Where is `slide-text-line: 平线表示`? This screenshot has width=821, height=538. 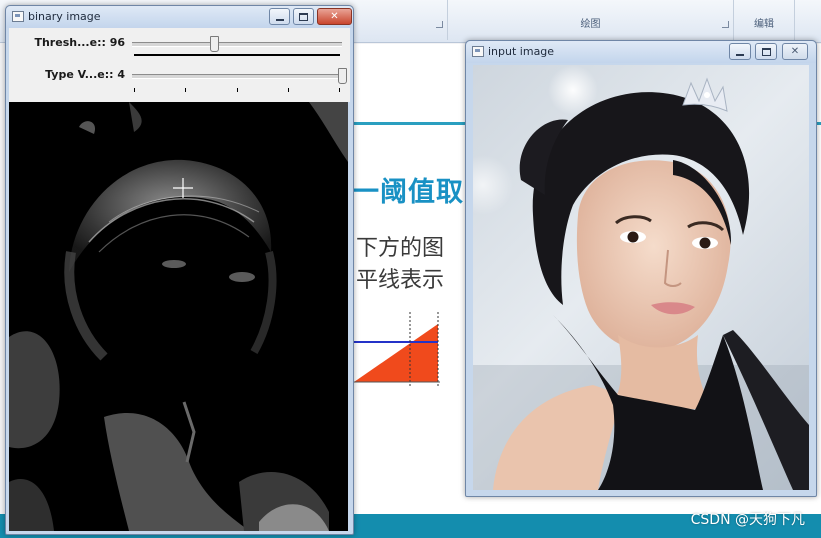
slide-text-line: 平线表示 is located at coordinates (400, 280).